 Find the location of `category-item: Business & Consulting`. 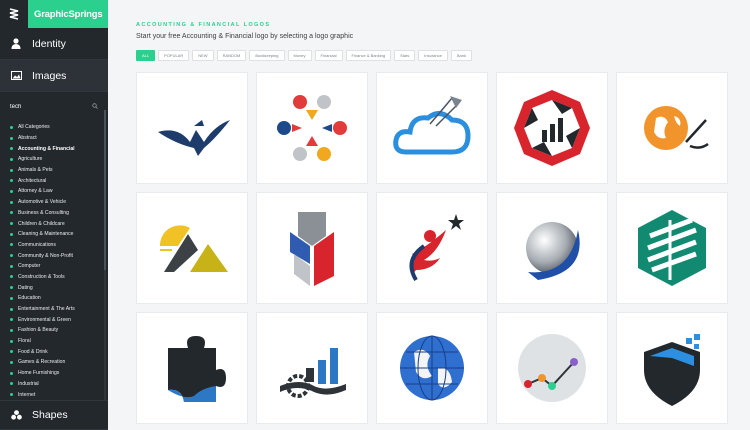

category-item: Business & Consulting is located at coordinates (59, 213).